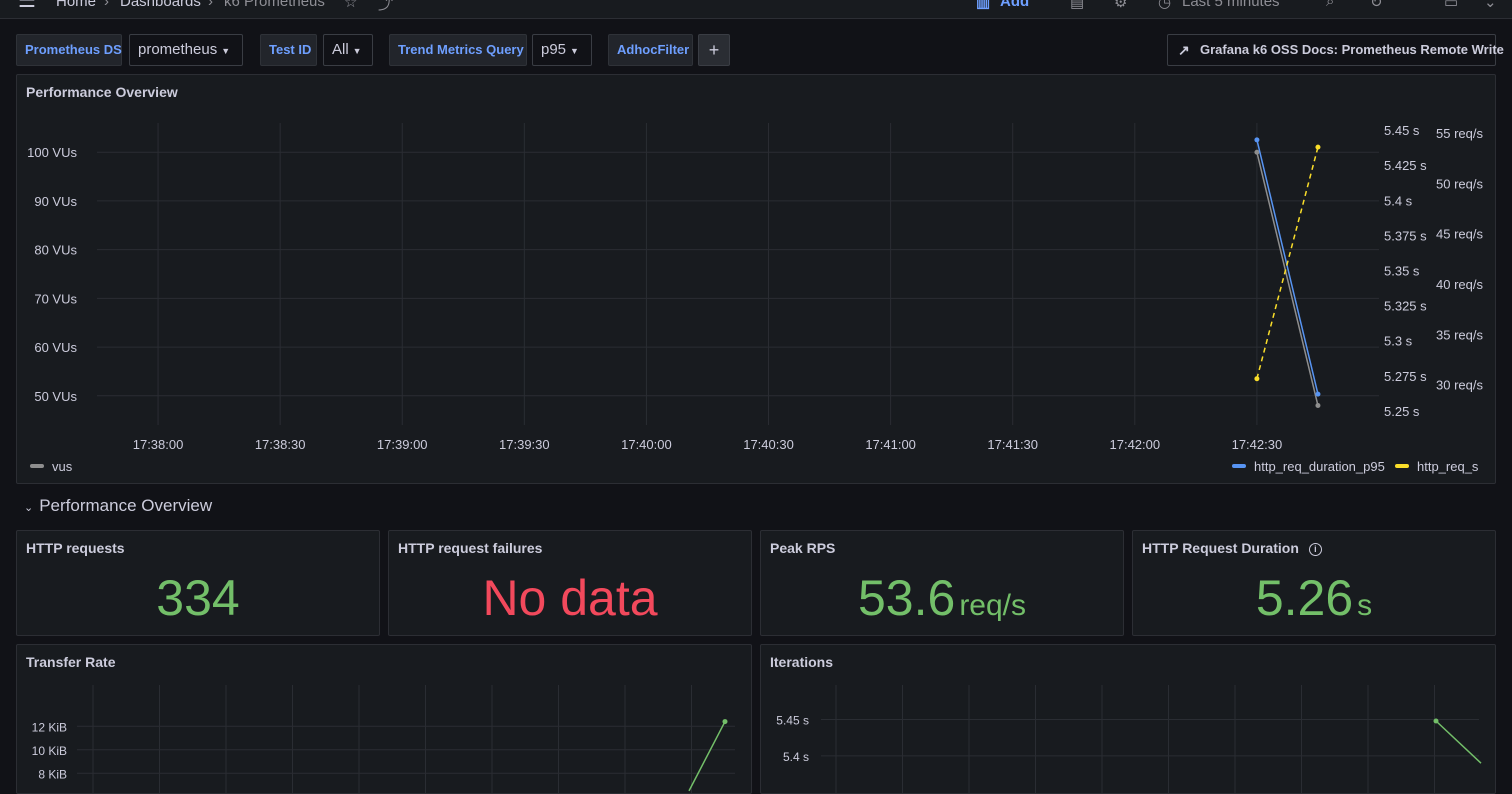 The width and height of the screenshot is (1512, 794). What do you see at coordinates (1459, 284) in the screenshot?
I see `y-right-tick-label: 40 req/s` at bounding box center [1459, 284].